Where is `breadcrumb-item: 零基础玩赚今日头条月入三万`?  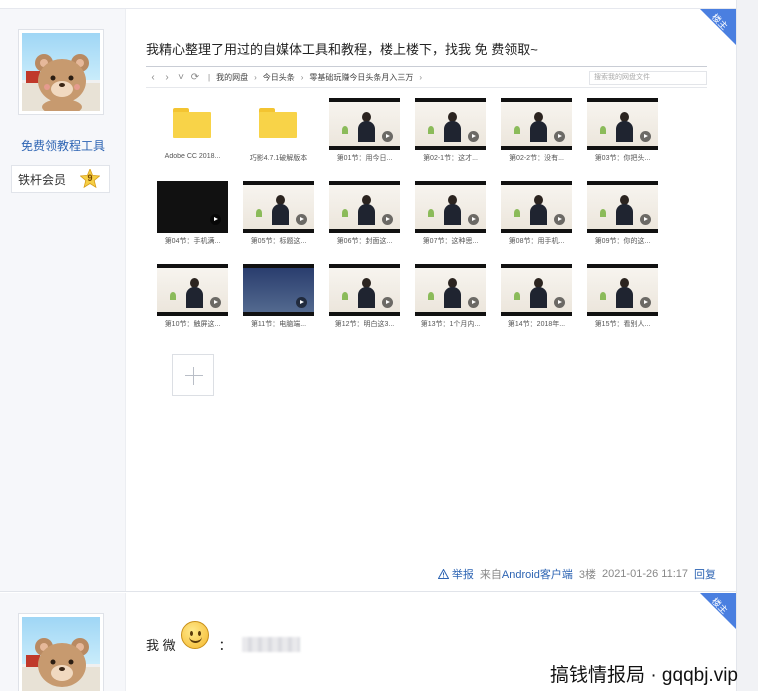
breadcrumb-item: 零基础玩赚今日头条月入三万 is located at coordinates (361, 77).